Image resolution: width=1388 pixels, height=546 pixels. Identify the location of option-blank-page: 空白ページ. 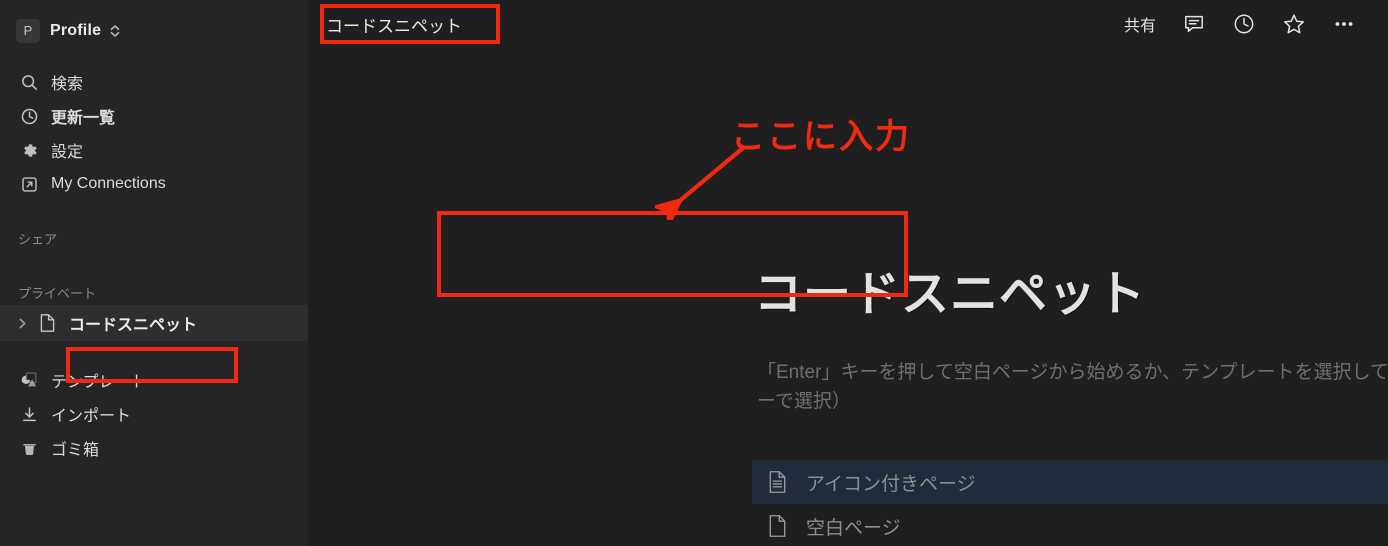
(1070, 525).